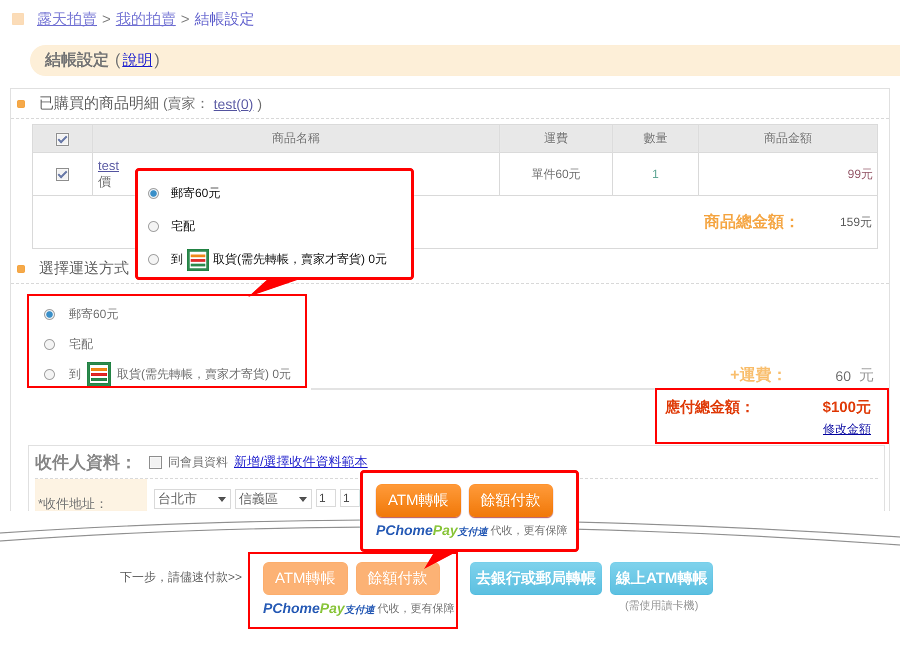 The image size is (900, 653). I want to click on section-title: 已購買的商品明細, so click(99, 103).